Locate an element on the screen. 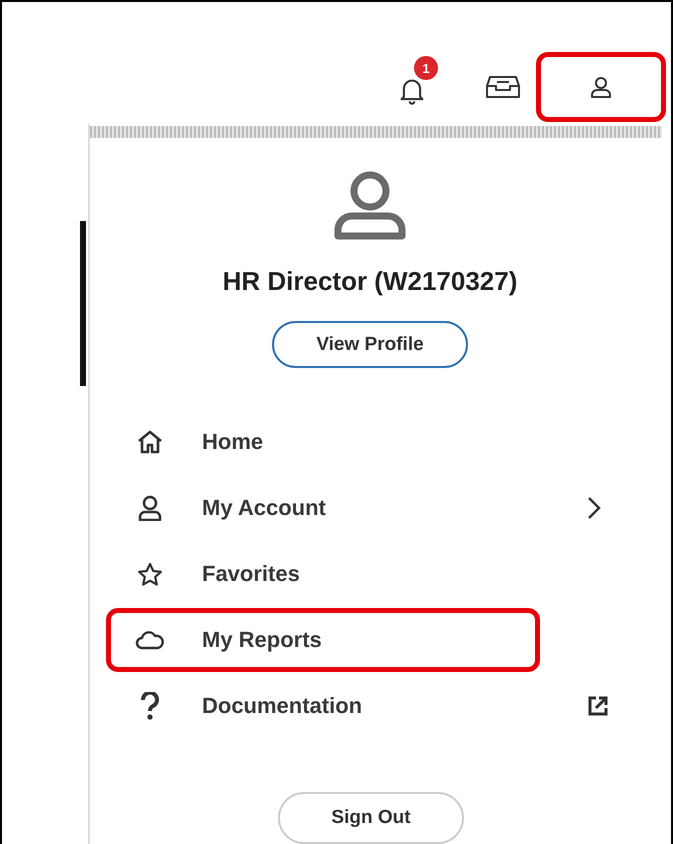 This screenshot has height=844, width=673. user-icon is located at coordinates (601, 87).